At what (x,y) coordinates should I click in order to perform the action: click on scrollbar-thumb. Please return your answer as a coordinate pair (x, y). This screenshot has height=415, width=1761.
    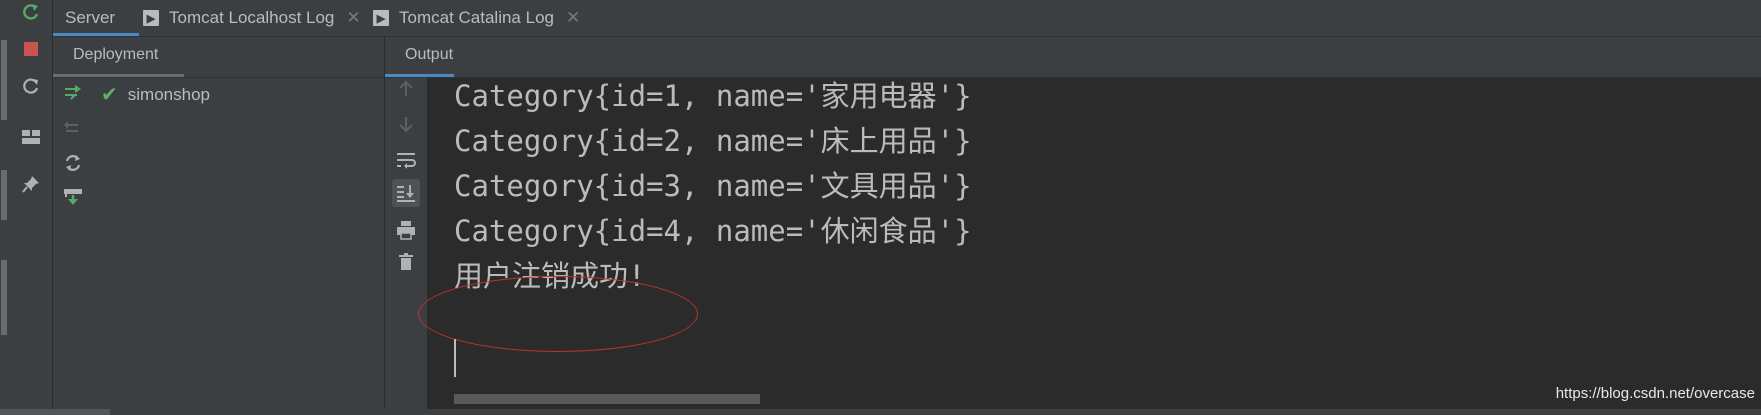
    Looking at the image, I should click on (55, 412).